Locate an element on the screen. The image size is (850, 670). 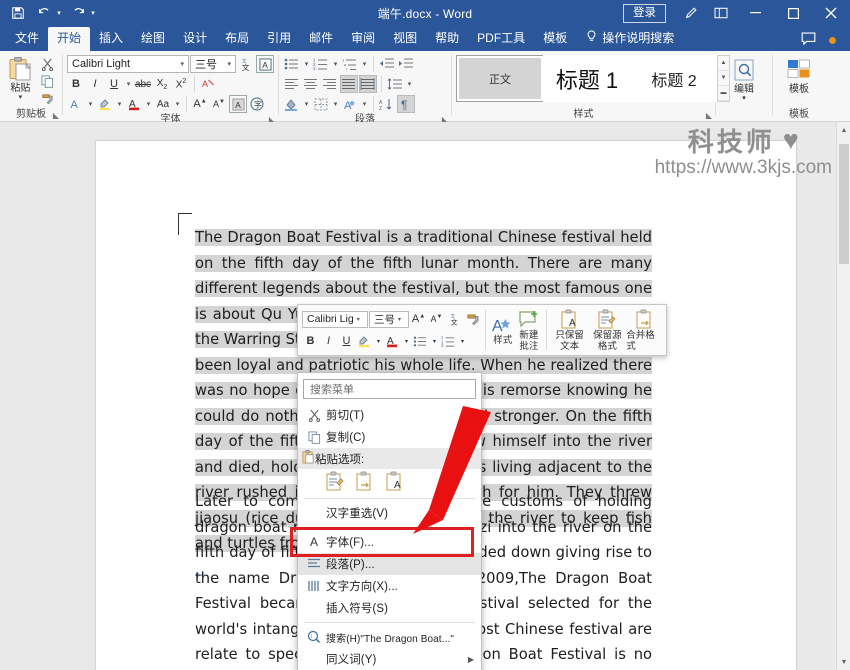
borders-icon is located at coordinates (321, 104).